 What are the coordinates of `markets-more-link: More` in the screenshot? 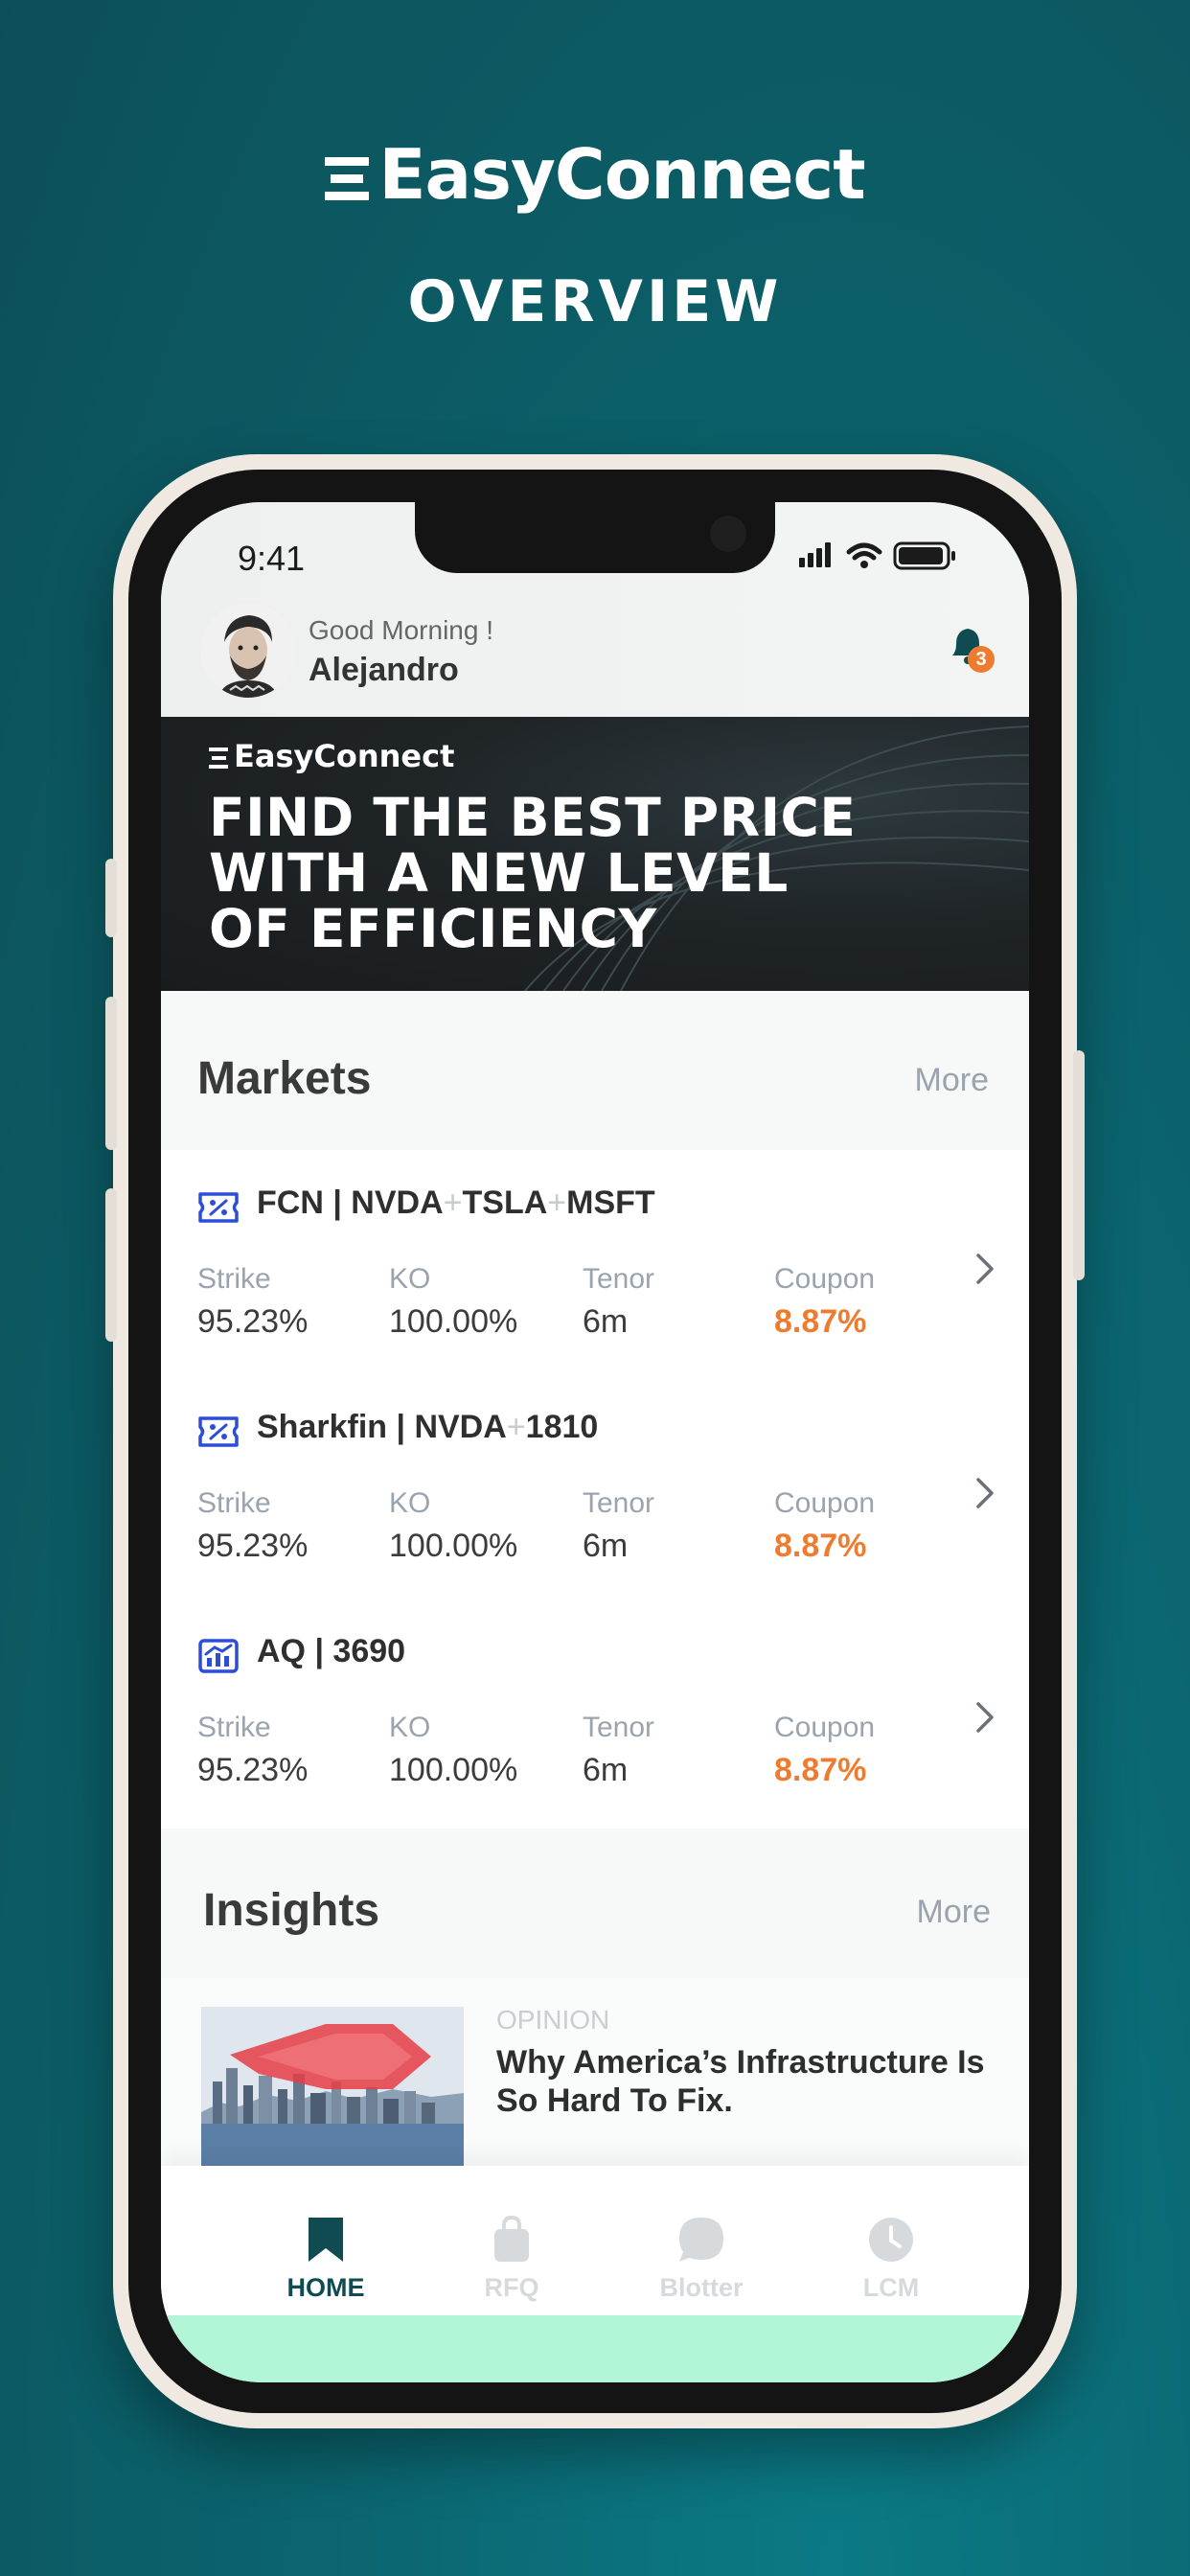 It's located at (952, 1080).